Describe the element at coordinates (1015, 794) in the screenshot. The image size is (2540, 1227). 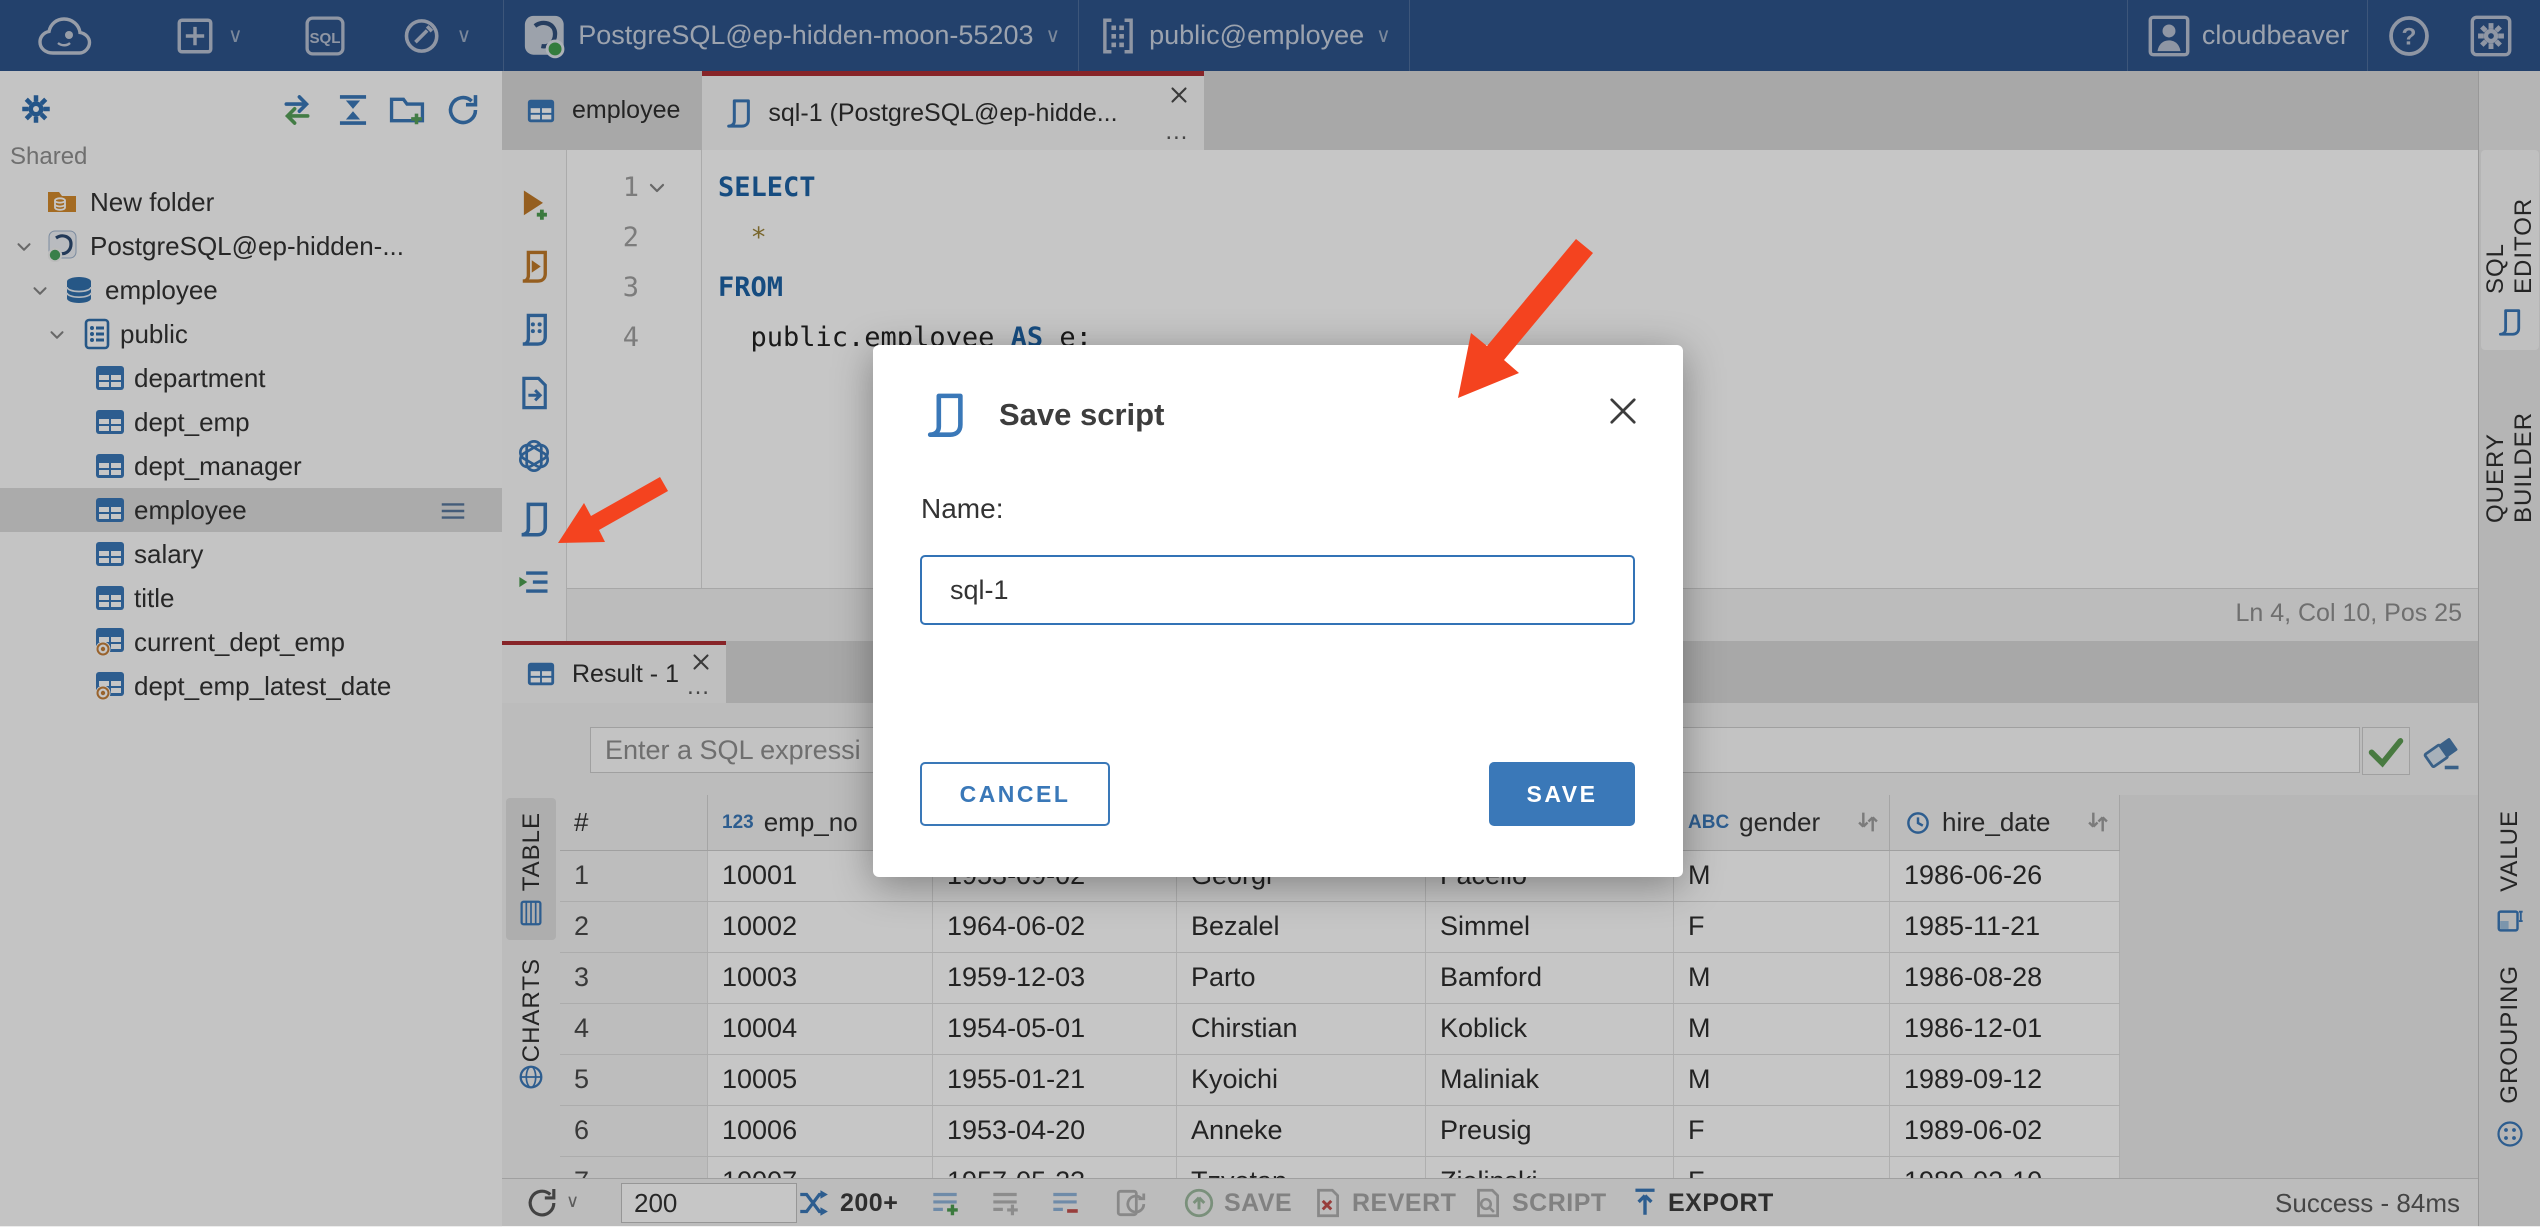
I see `cancel-button: CANCEL` at that location.